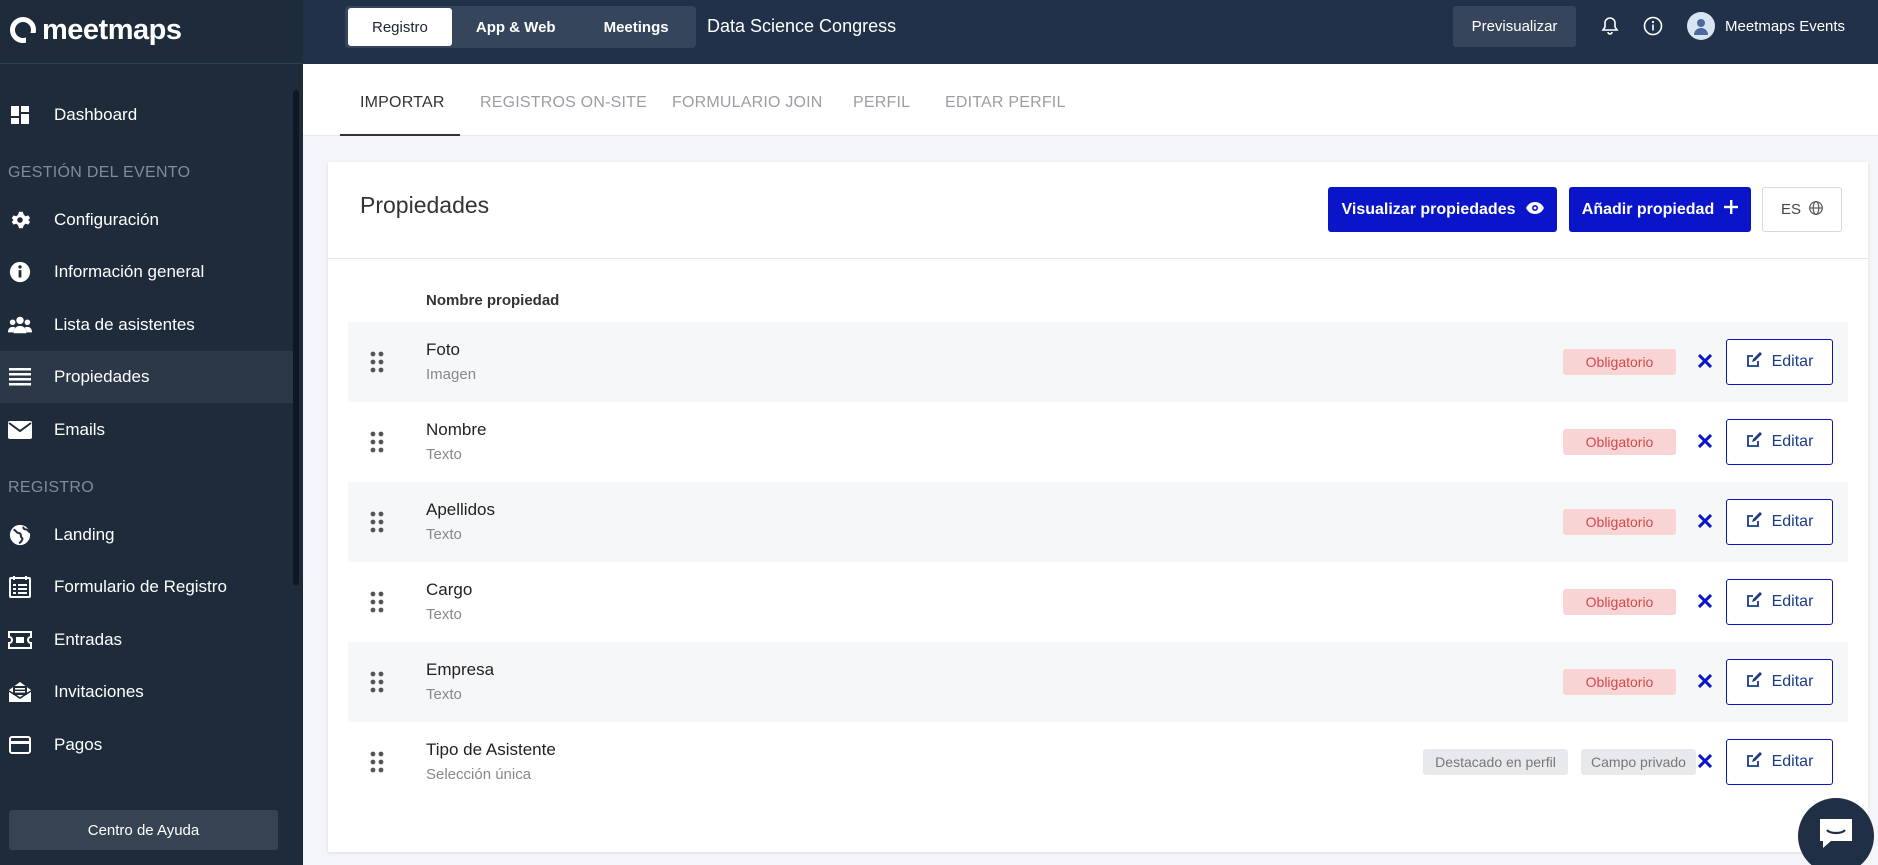 The height and width of the screenshot is (865, 1878). I want to click on sidebar-item-emails: Emails, so click(146, 430).